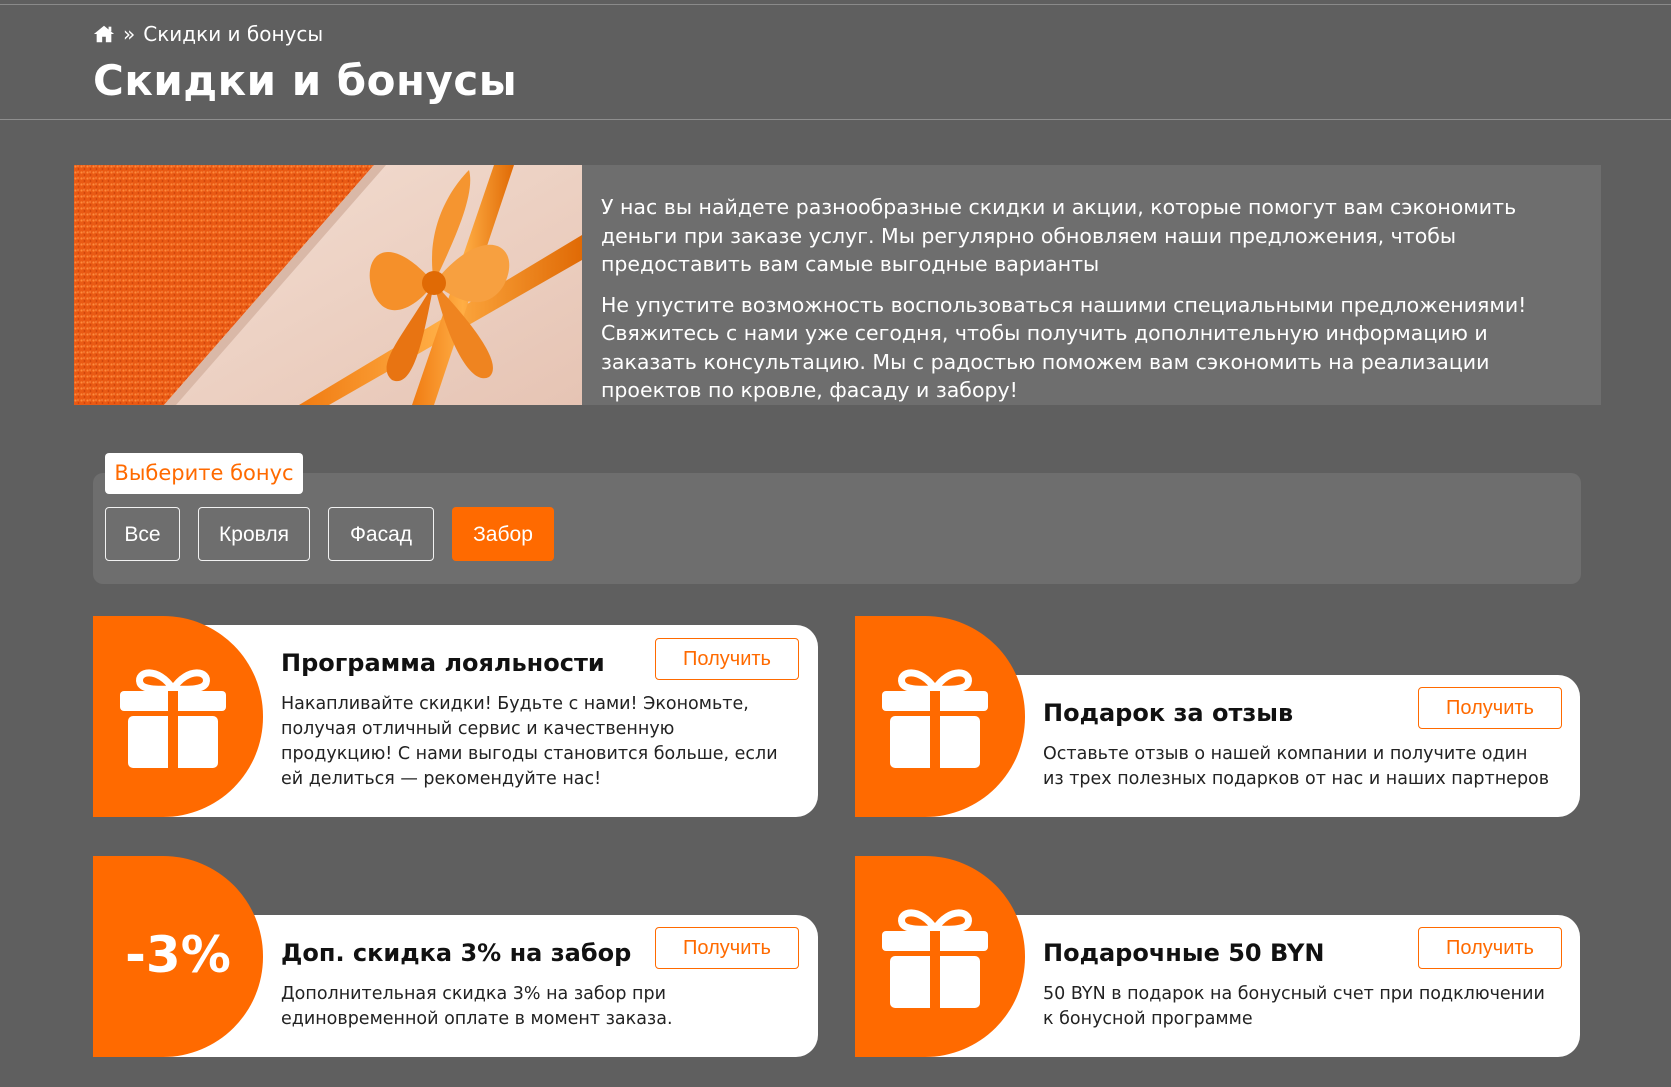 The height and width of the screenshot is (1087, 1671). Describe the element at coordinates (456, 953) in the screenshot. I see `card-title: Доп. скидка 3% на забор` at that location.